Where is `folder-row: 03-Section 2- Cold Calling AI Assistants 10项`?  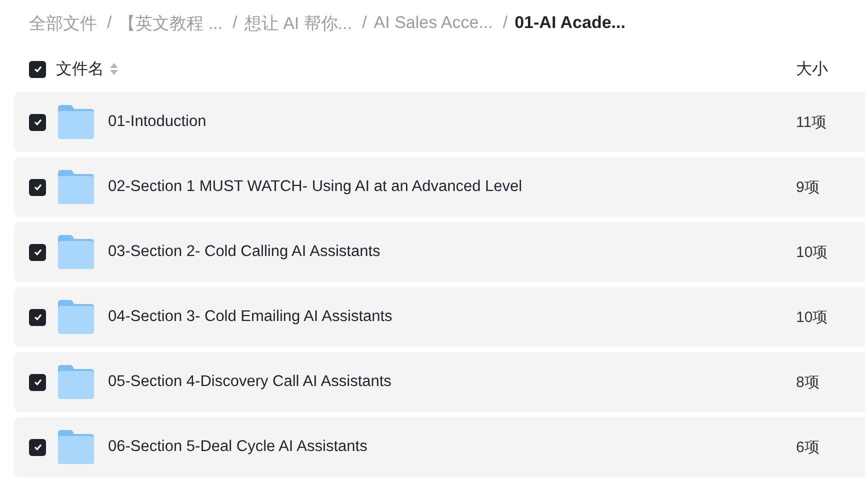 folder-row: 03-Section 2- Cold Calling AI Assistants 10项 is located at coordinates (439, 252).